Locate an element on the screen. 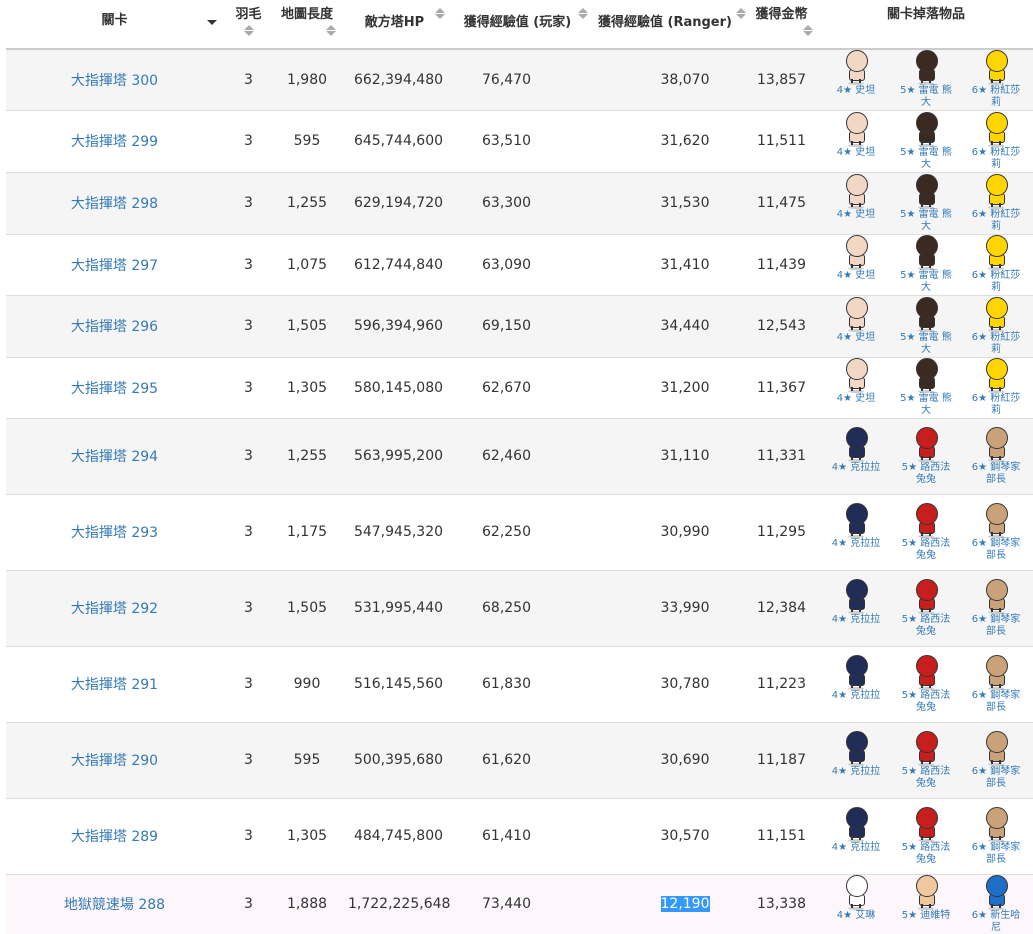 Image resolution: width=1033 pixels, height=934 pixels. col-header-feather: 羽毛 is located at coordinates (248, 25).